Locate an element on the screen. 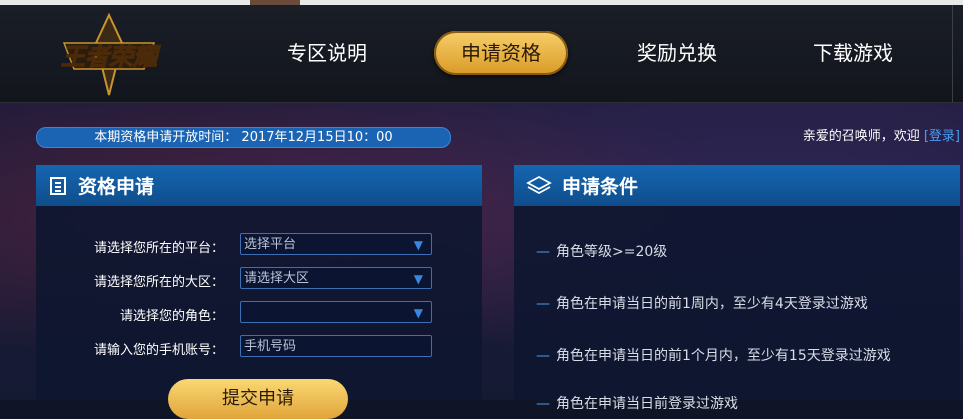 The width and height of the screenshot is (963, 419). login-link: [登录] is located at coordinates (942, 136).